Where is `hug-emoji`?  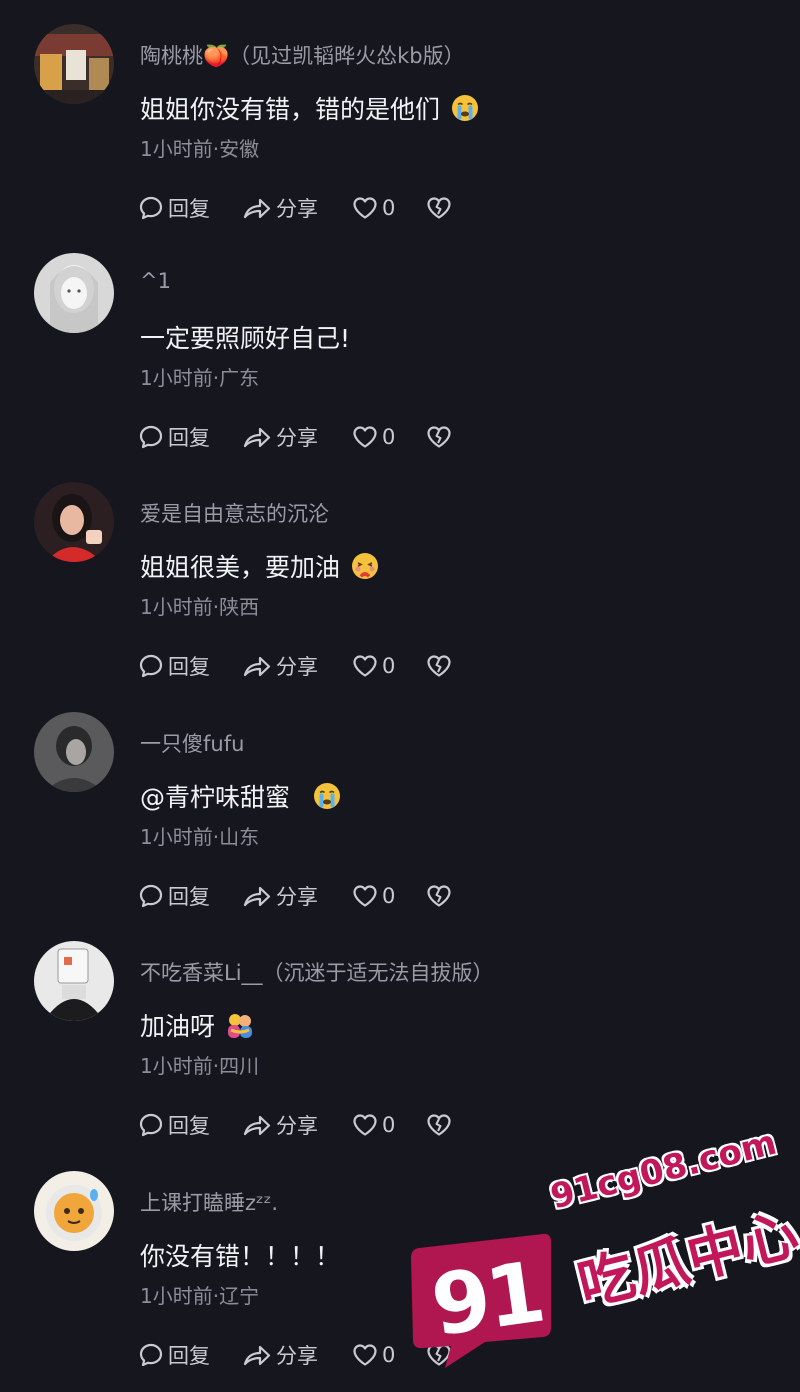 hug-emoji is located at coordinates (240, 1025).